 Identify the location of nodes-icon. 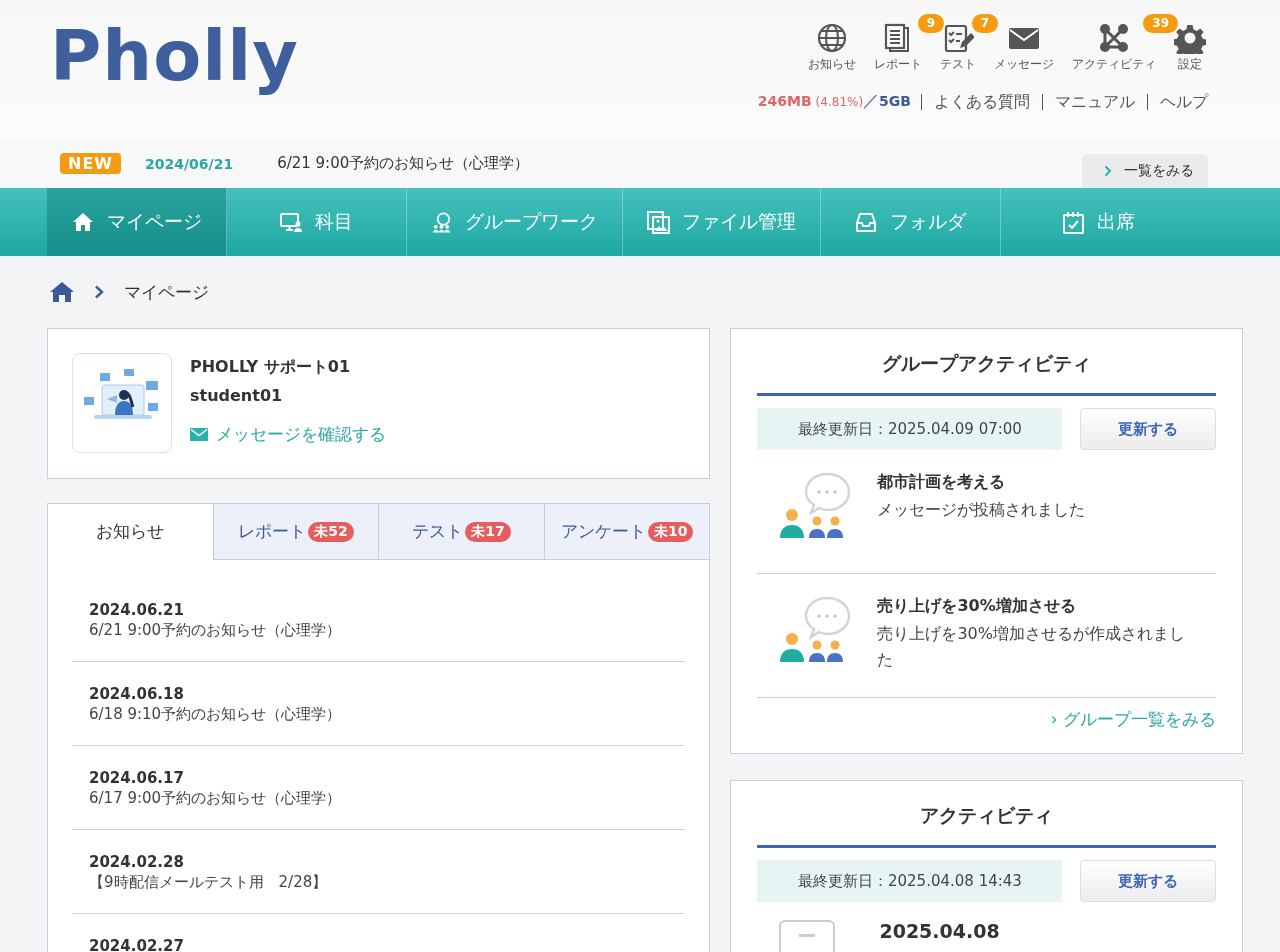
(1114, 38).